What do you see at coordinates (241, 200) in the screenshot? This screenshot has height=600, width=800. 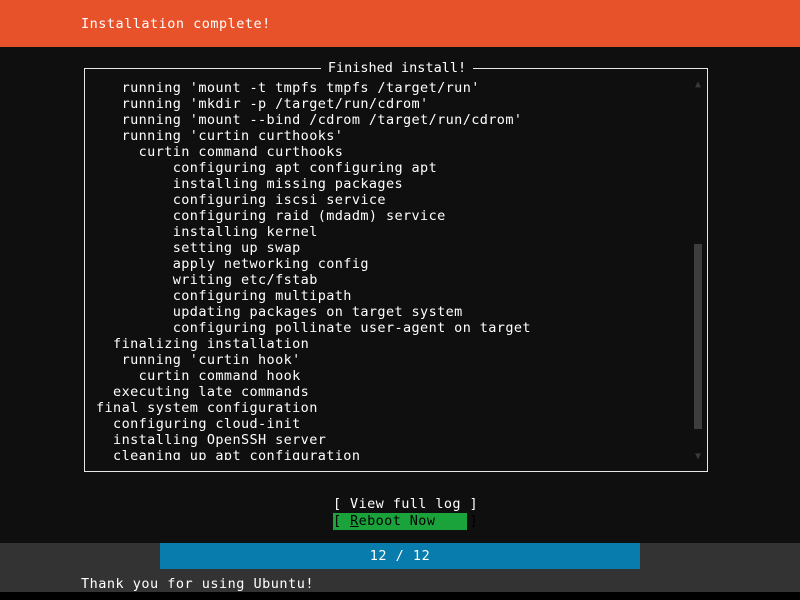 I see `log-line: configuring iscsi service` at bounding box center [241, 200].